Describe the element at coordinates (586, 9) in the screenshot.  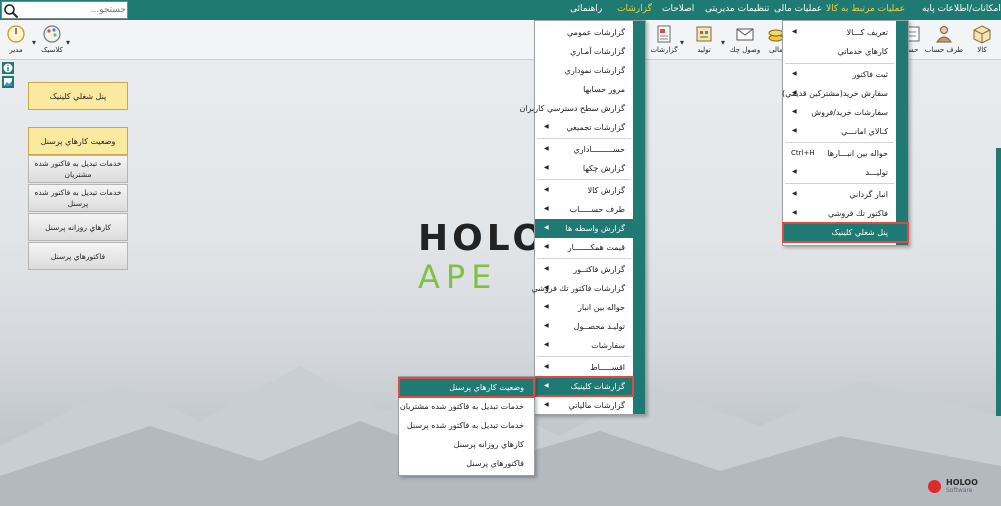
I see `menu-help: راهنمائی` at that location.